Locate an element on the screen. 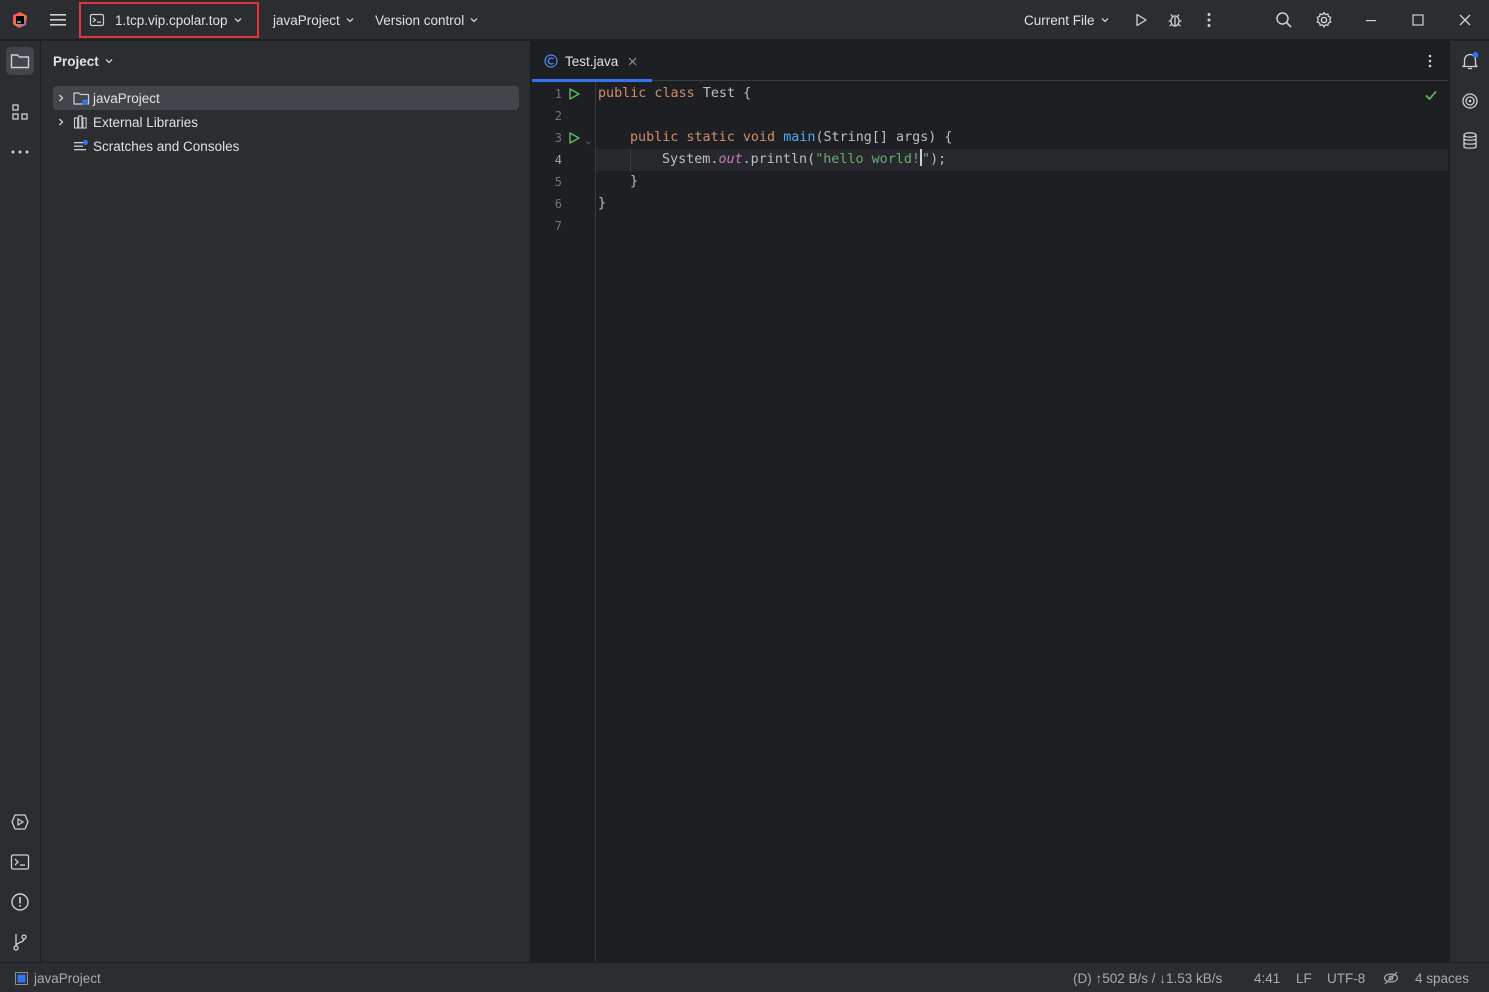 The height and width of the screenshot is (992, 1489). status-caret-position: 4:41 is located at coordinates (1267, 977).